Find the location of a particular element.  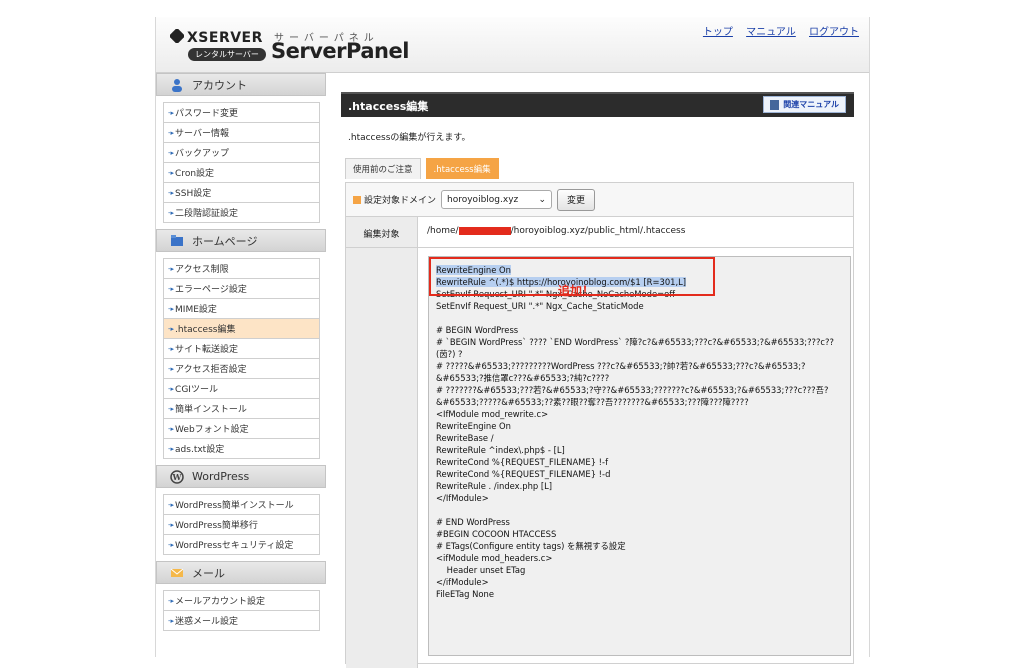

sidebar-item-mail-account: -▸ メールアカウント設定 is located at coordinates (241, 601).